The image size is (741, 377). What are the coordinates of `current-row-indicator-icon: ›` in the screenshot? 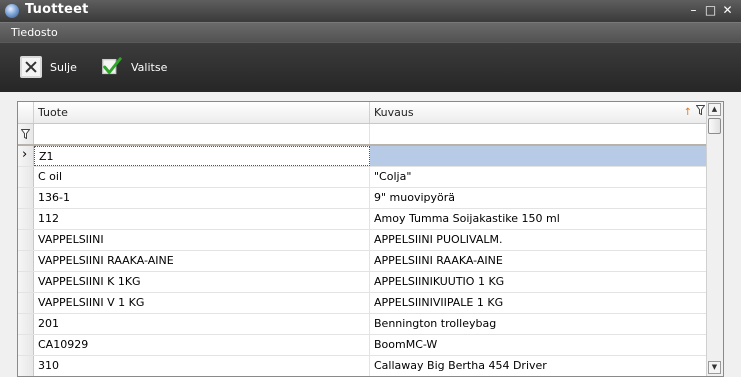 It's located at (25, 154).